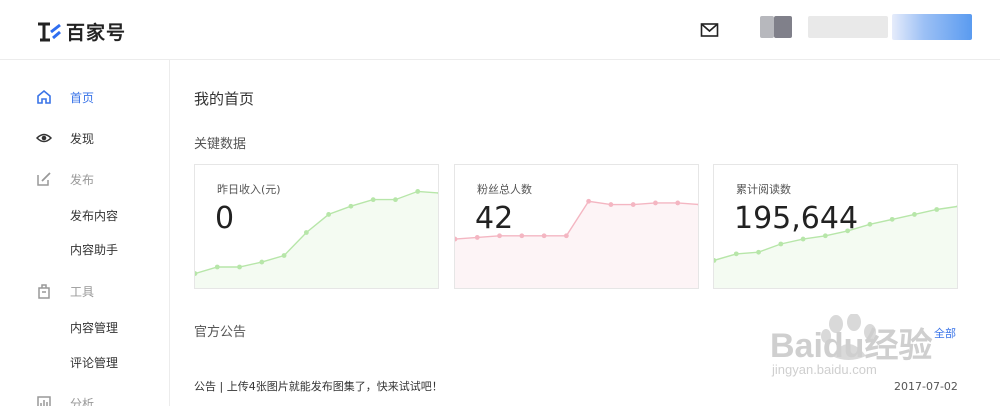 This screenshot has width=1000, height=406. What do you see at coordinates (249, 189) in the screenshot?
I see `stat-label: 昨日收入(元)` at bounding box center [249, 189].